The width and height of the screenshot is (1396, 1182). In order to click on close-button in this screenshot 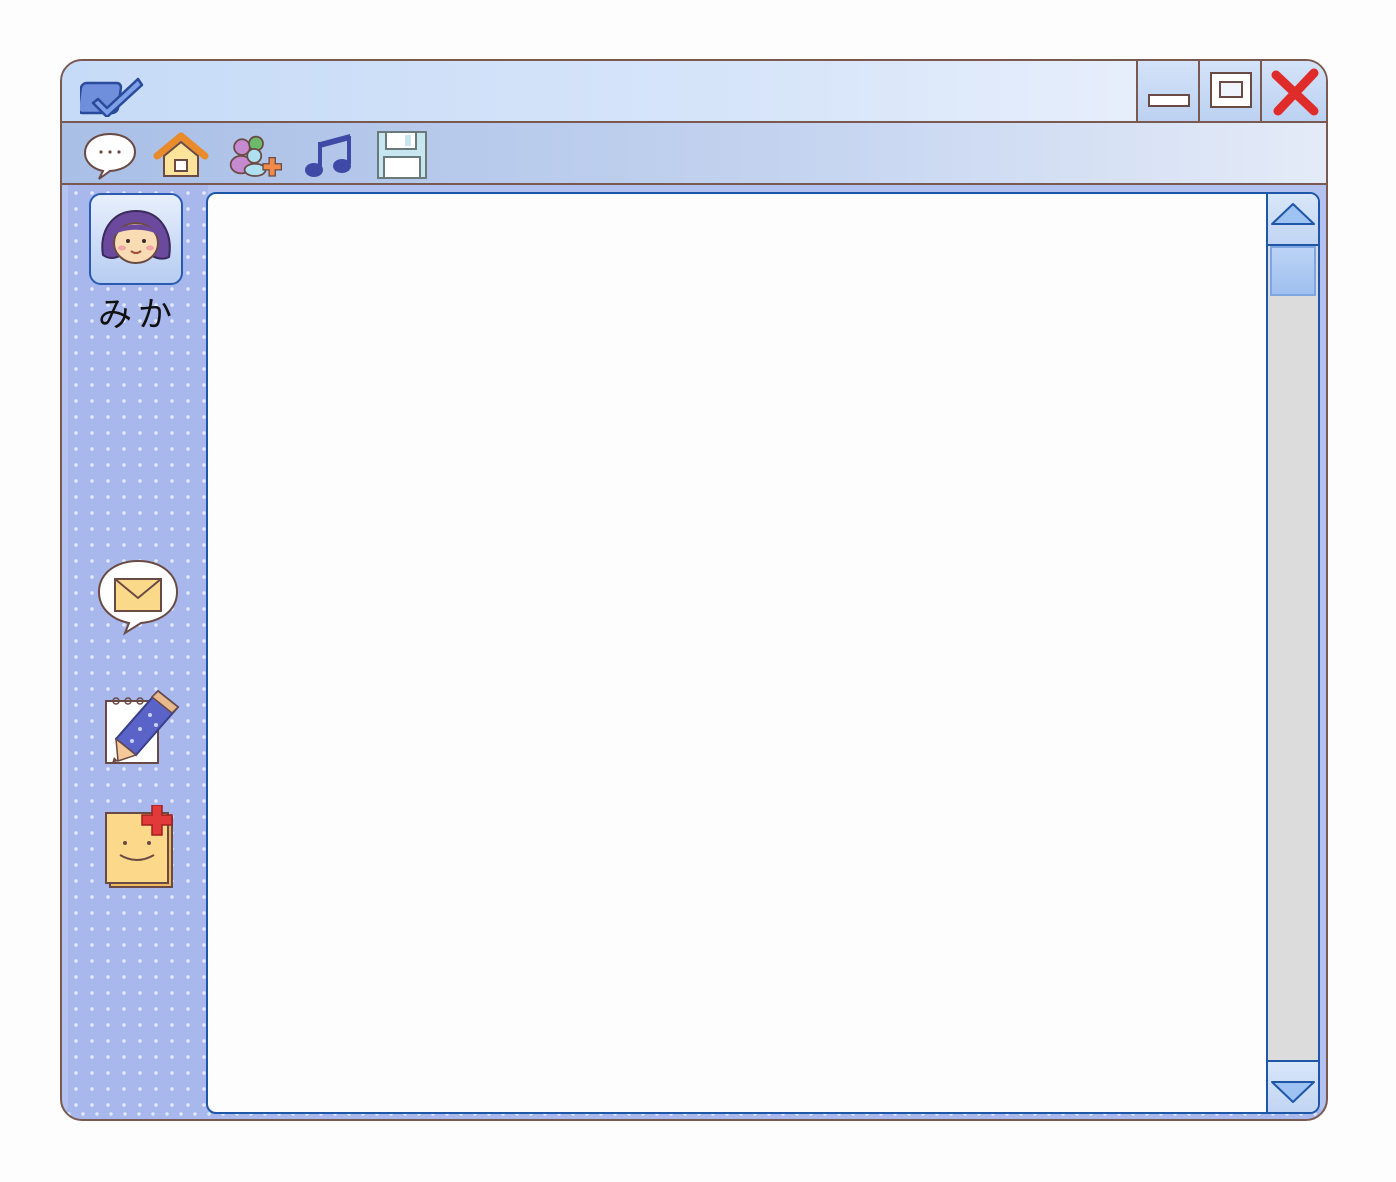, I will do `click(1293, 91)`.